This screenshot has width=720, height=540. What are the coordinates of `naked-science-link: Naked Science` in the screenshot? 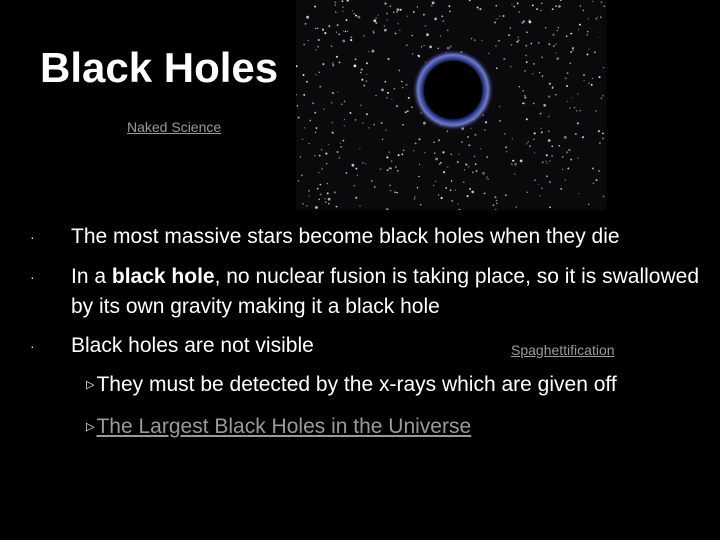 It's located at (174, 127).